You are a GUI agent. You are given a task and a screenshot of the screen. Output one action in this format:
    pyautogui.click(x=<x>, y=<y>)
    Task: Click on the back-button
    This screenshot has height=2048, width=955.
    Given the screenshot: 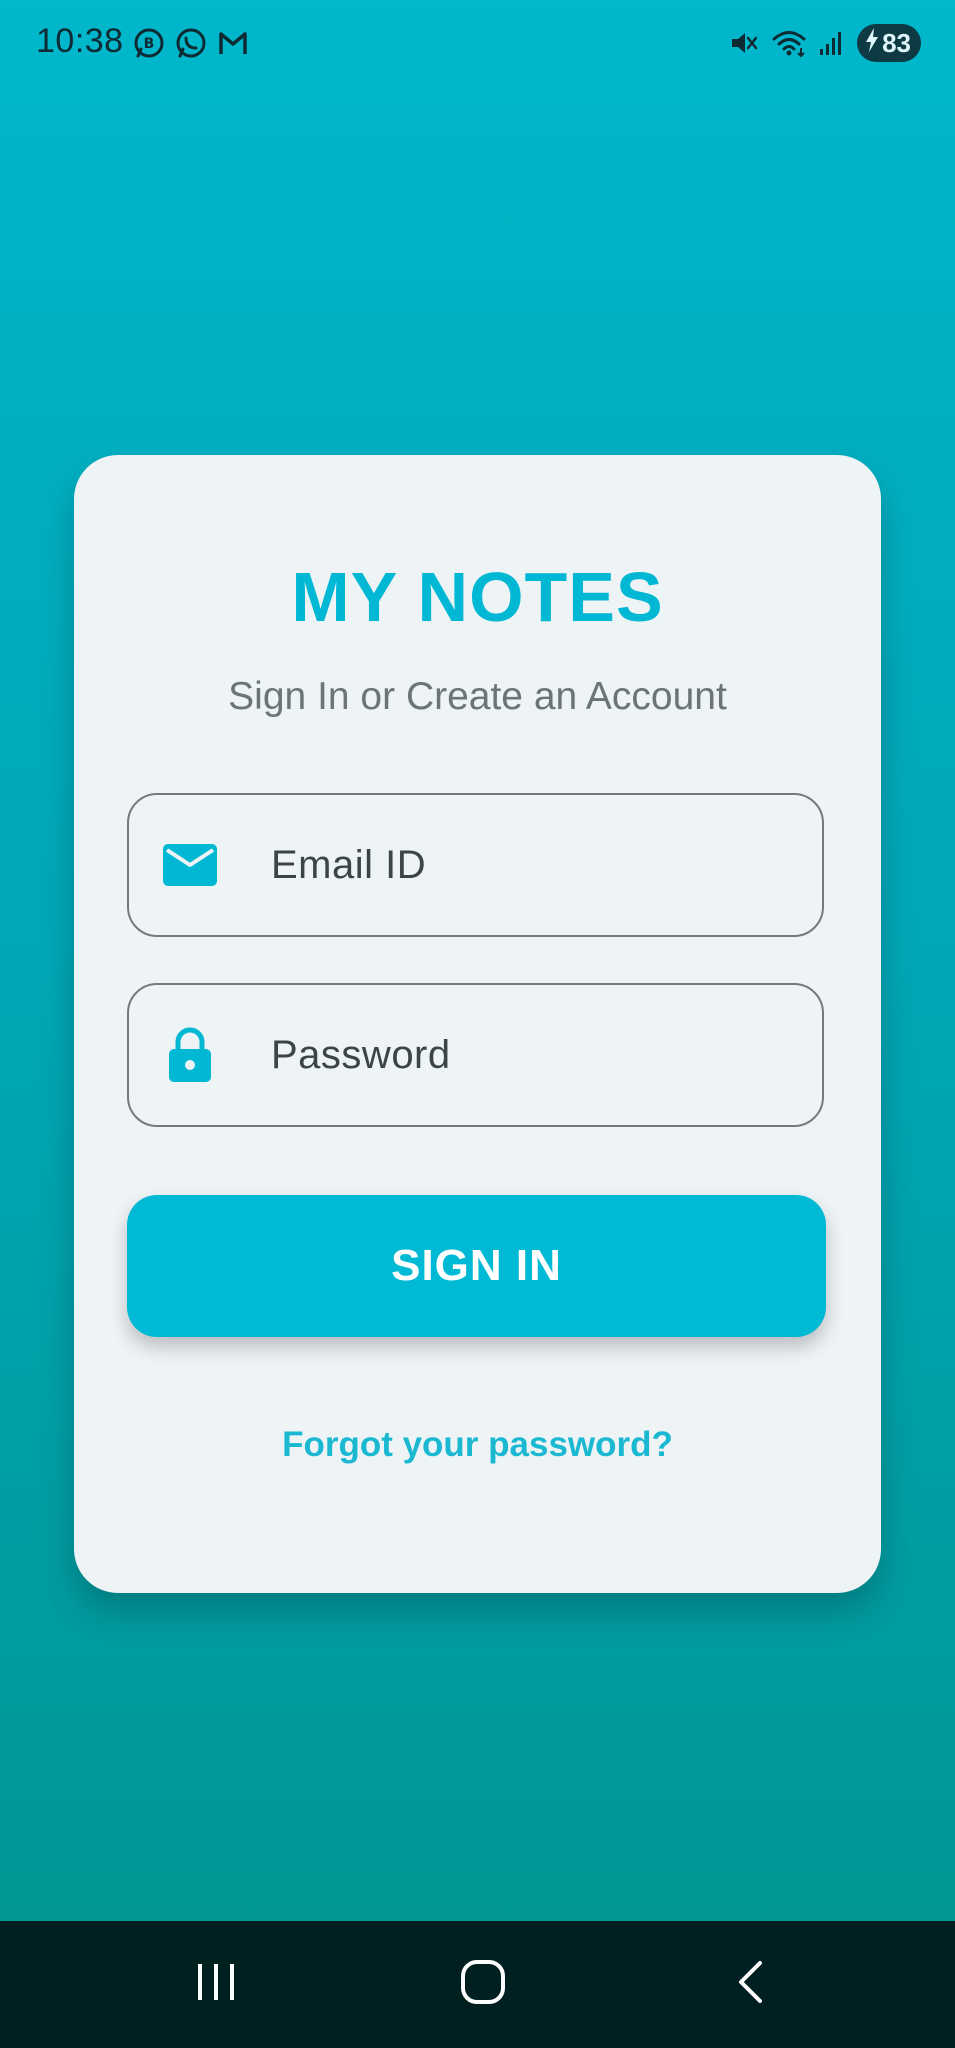 What is the action you would take?
    pyautogui.click(x=750, y=1984)
    